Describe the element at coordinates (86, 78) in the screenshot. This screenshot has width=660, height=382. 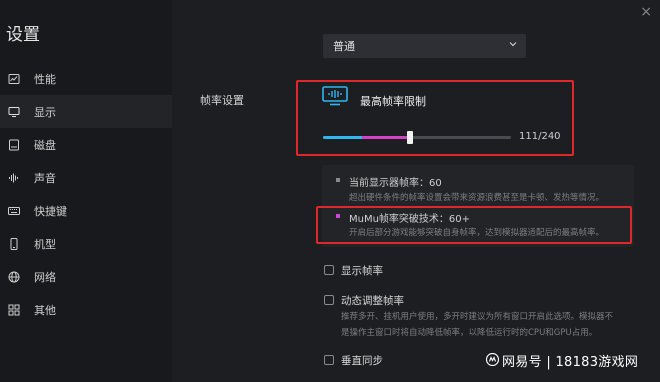
I see `sidebar-item-performance: 性能` at that location.